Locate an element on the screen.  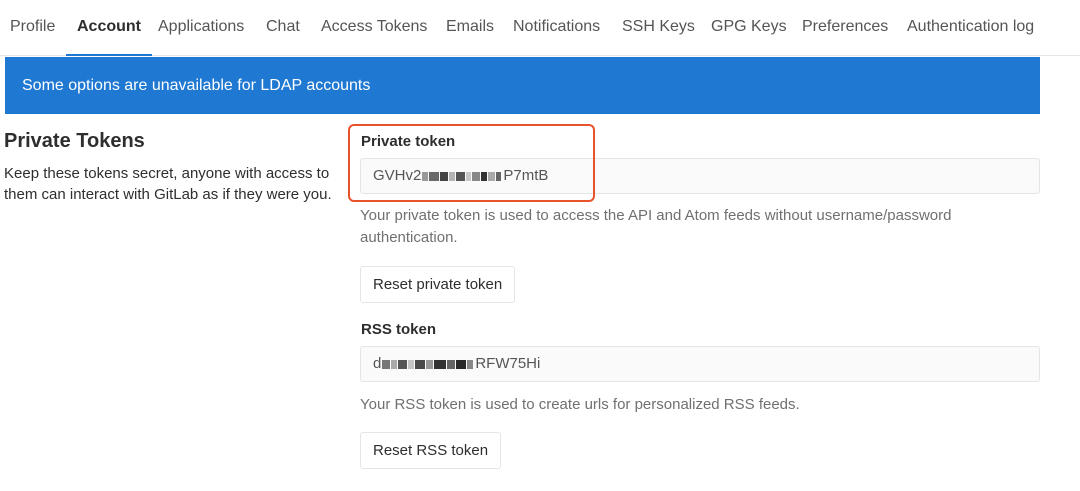
rss-token-field: d RFW75Hi is located at coordinates (700, 364).